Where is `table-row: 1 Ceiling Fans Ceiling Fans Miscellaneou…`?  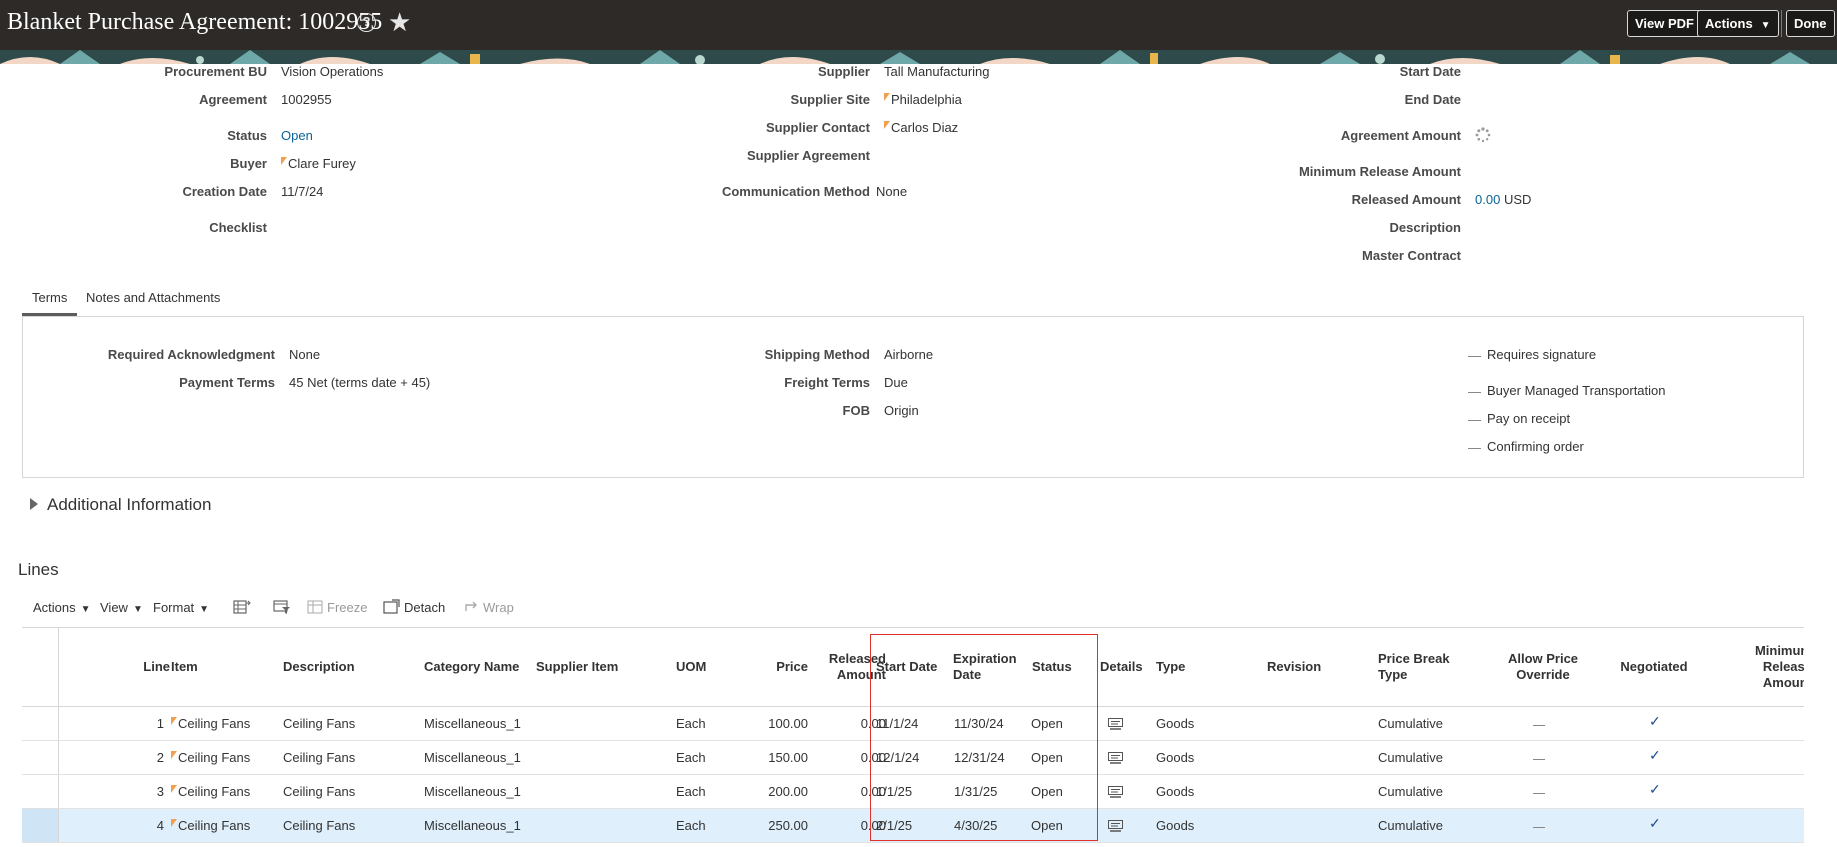
table-row: 1 Ceiling Fans Ceiling Fans Miscellaneou… is located at coordinates (913, 724).